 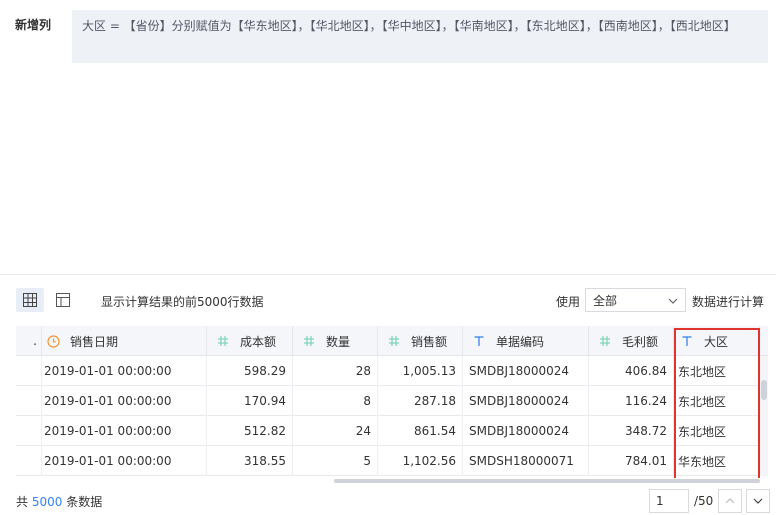 I want to click on column-header-label: 单据编码, so click(x=520, y=341).